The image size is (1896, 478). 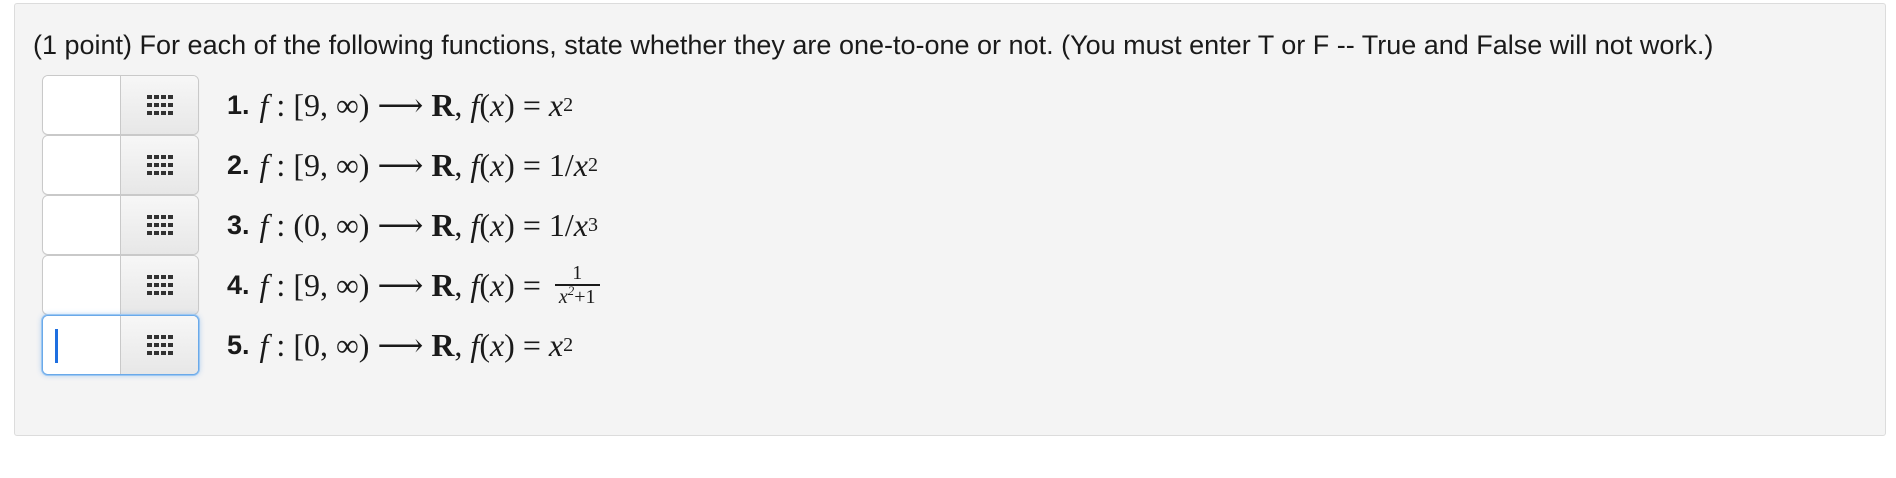 I want to click on question-row-4: 4. f: [9, ∞) ⟶ R, f(x) = 1 x2+1, so click(x=321, y=285).